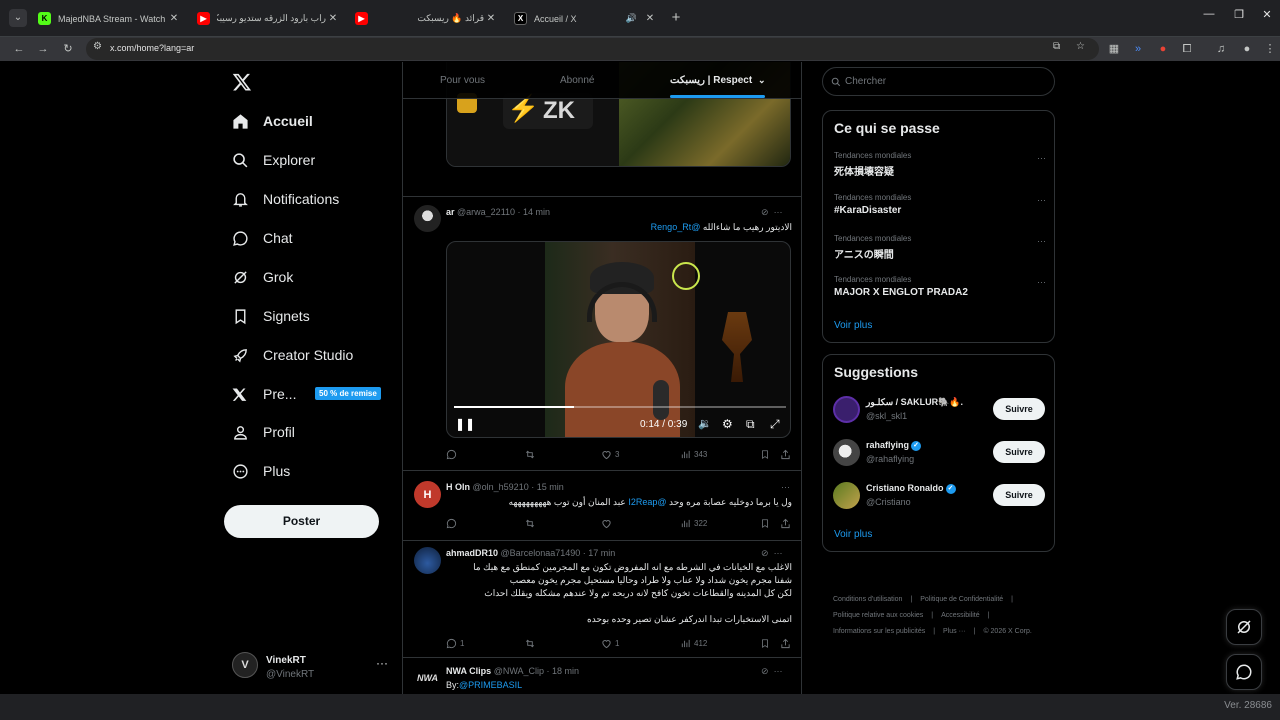 The height and width of the screenshot is (720, 1280). What do you see at coordinates (462, 80) in the screenshot?
I see `tab-pour-vous: Pour vous` at bounding box center [462, 80].